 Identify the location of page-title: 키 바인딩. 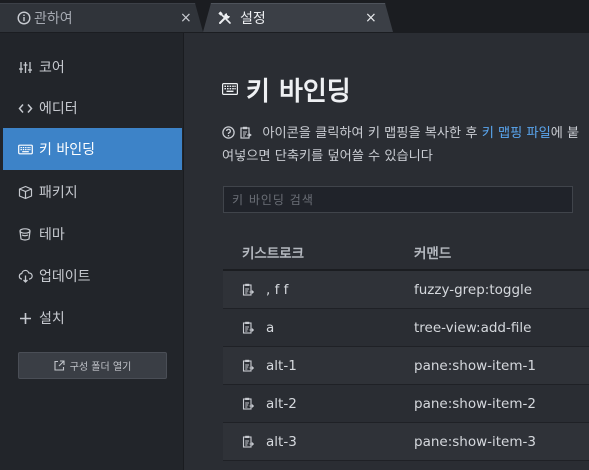
(286, 89).